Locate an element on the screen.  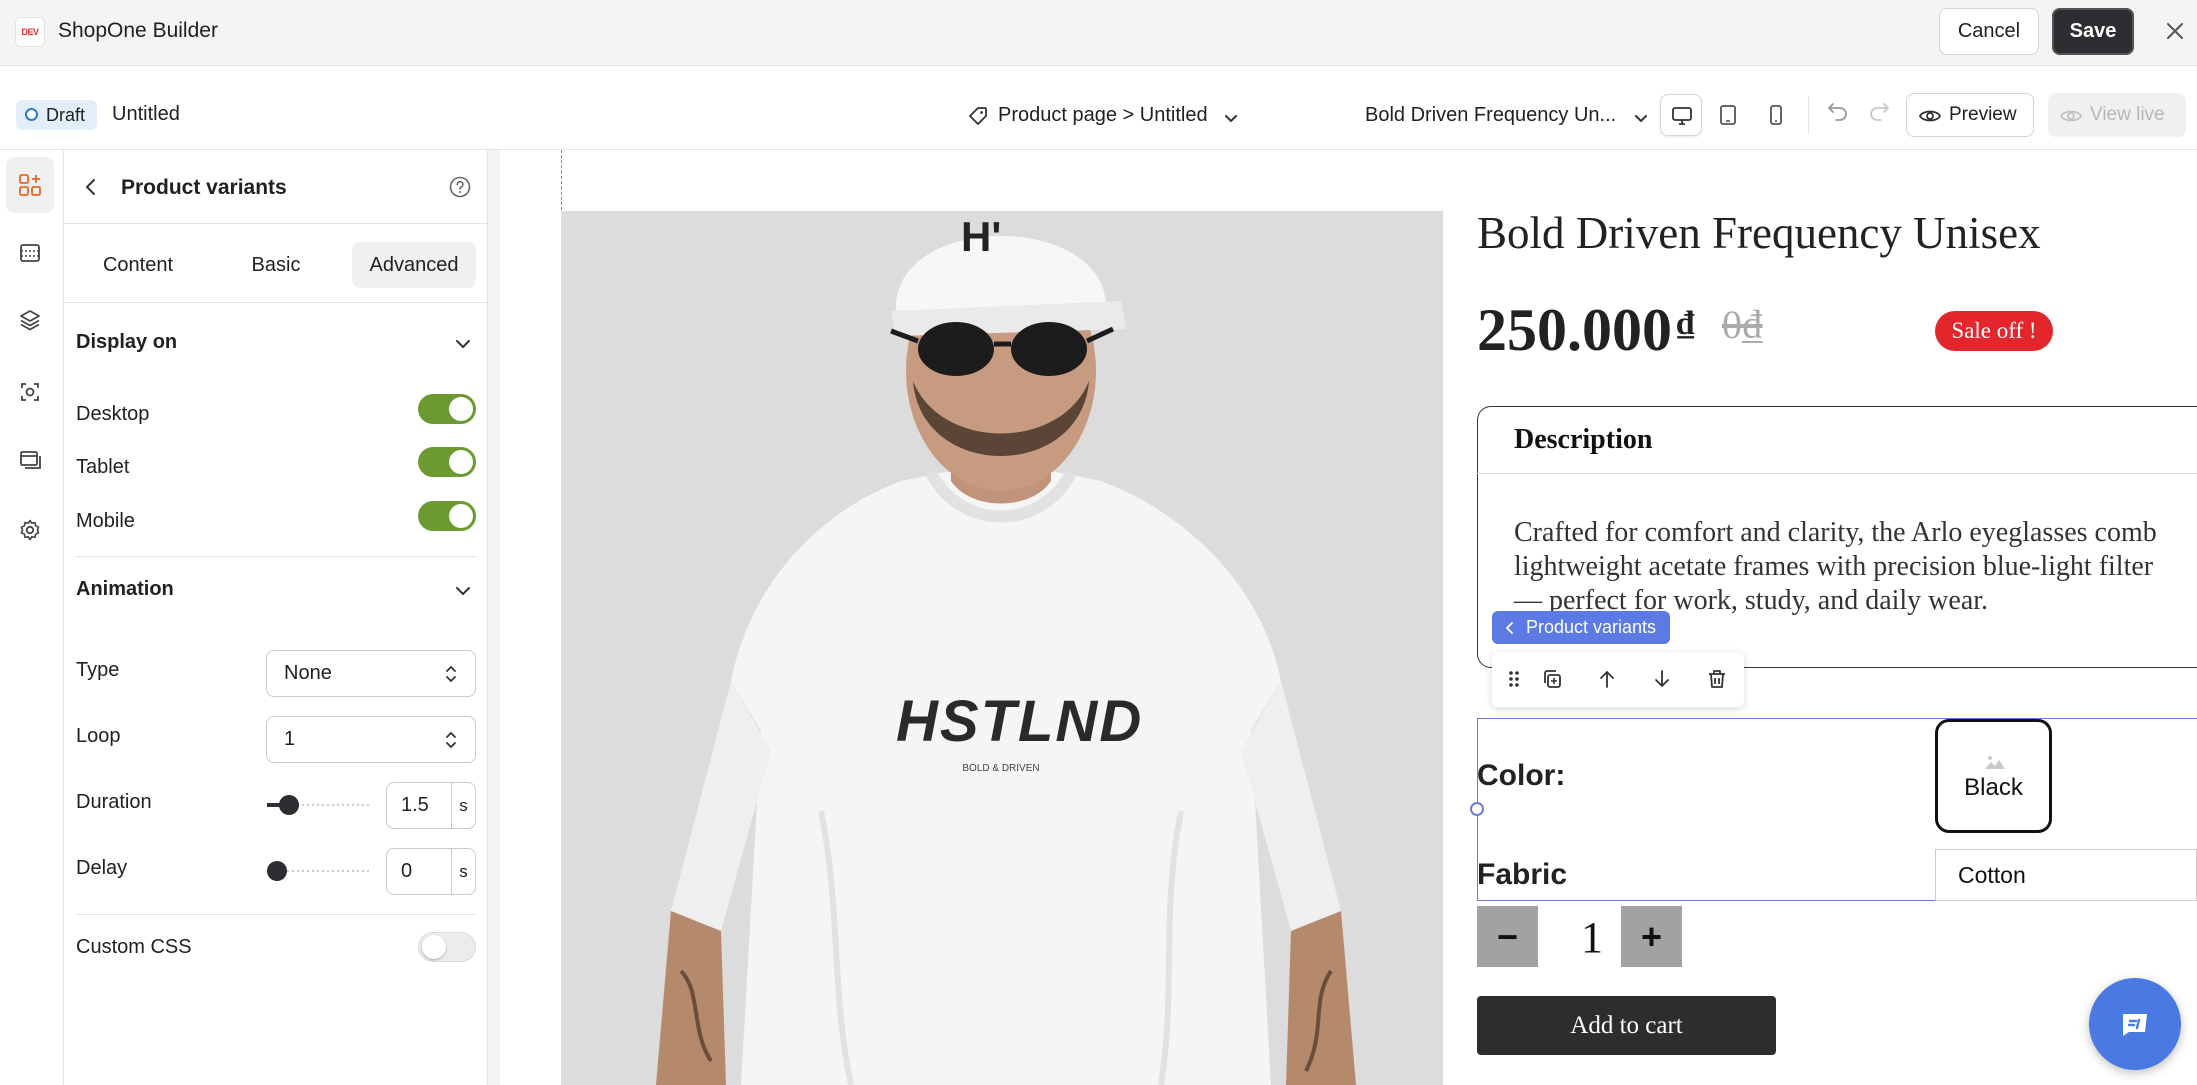
elements-icon is located at coordinates (30, 185).